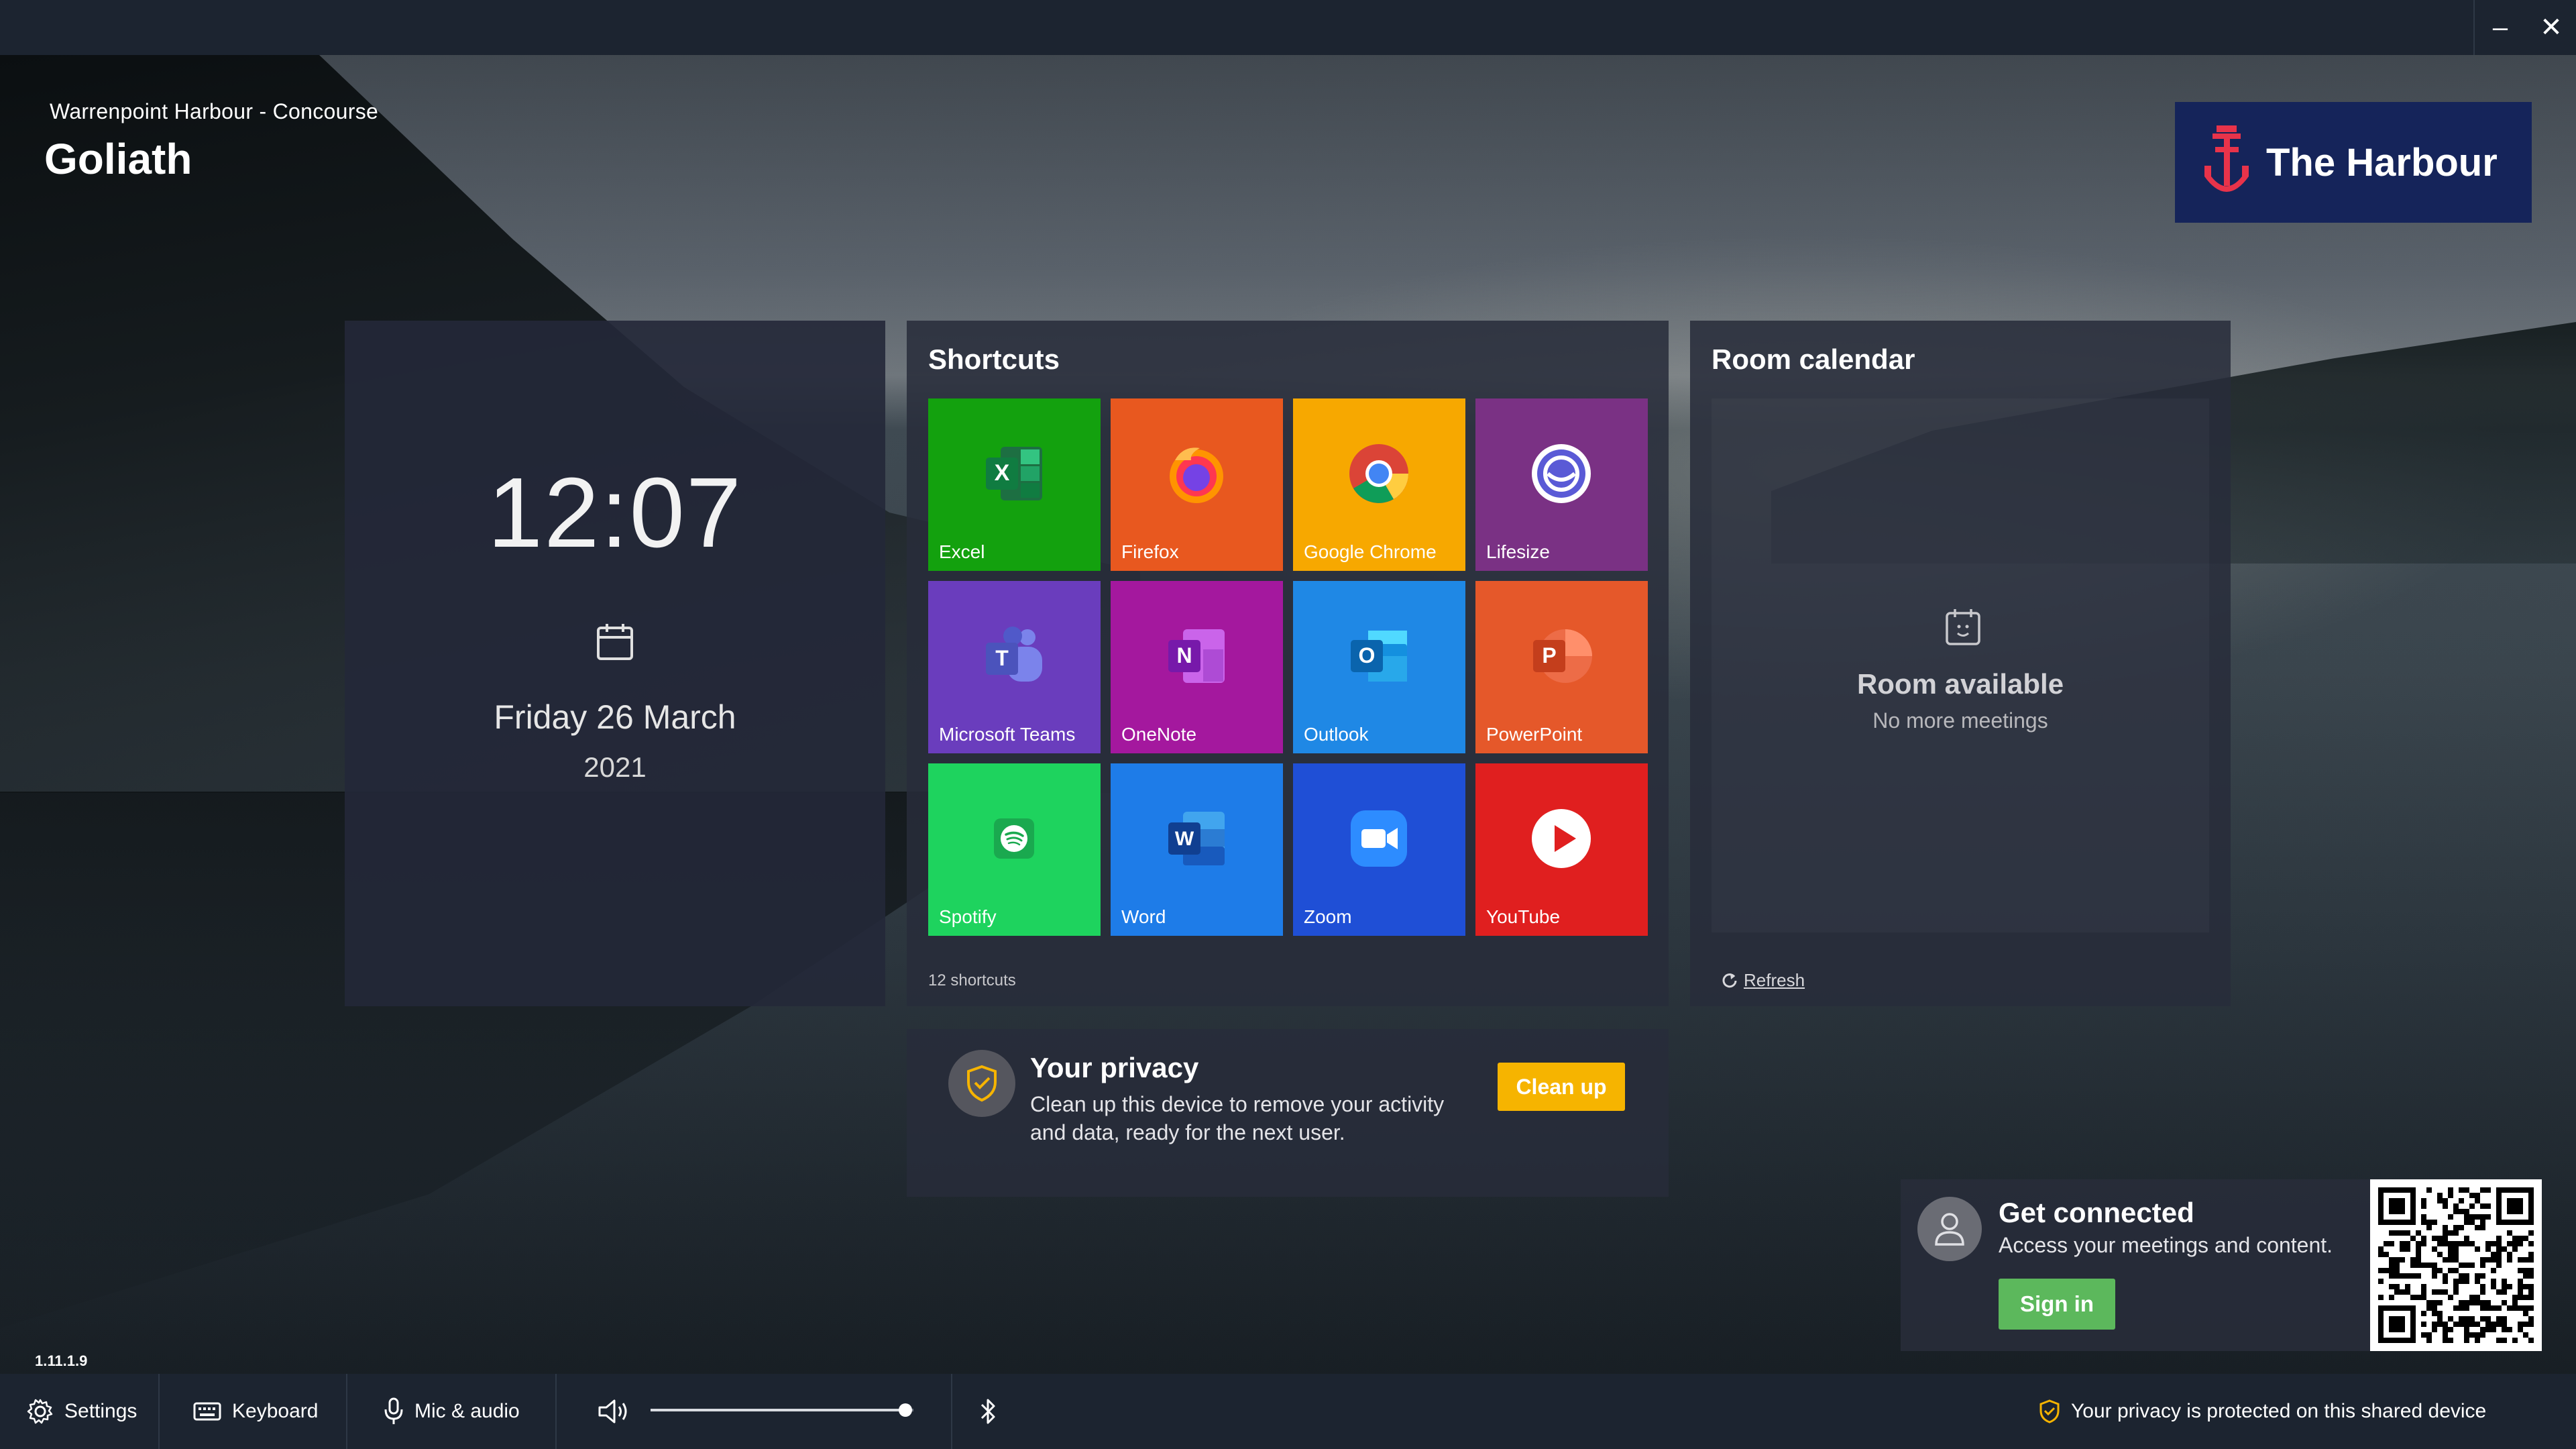  I want to click on shortcut-label: Outlook, so click(1336, 734).